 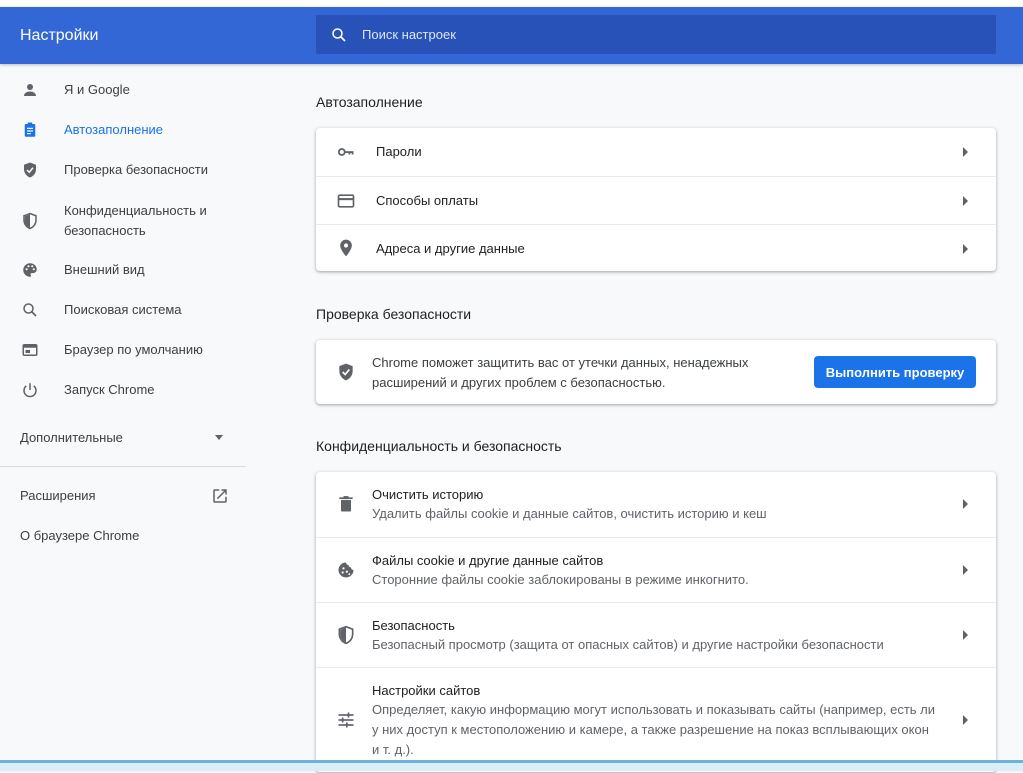 I want to click on sidebar-item-search-engine: Поисковая система, so click(x=123, y=310).